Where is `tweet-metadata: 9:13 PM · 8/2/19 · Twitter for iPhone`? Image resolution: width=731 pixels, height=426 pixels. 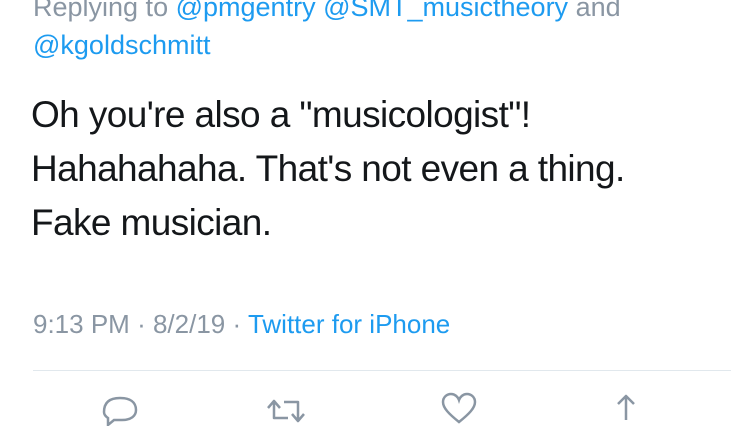
tweet-metadata: 9:13 PM · 8/2/19 · Twitter for iPhone is located at coordinates (241, 324).